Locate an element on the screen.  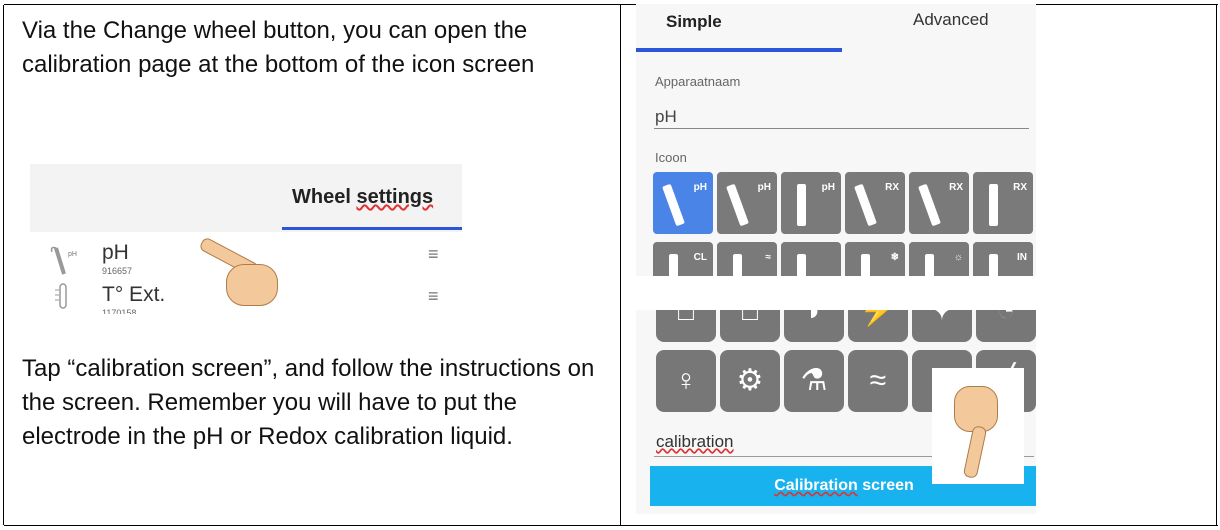
icon-grid: pH pH pH RX RX RX CL ≈ ❄ ☼ IN is located at coordinates (843, 224).